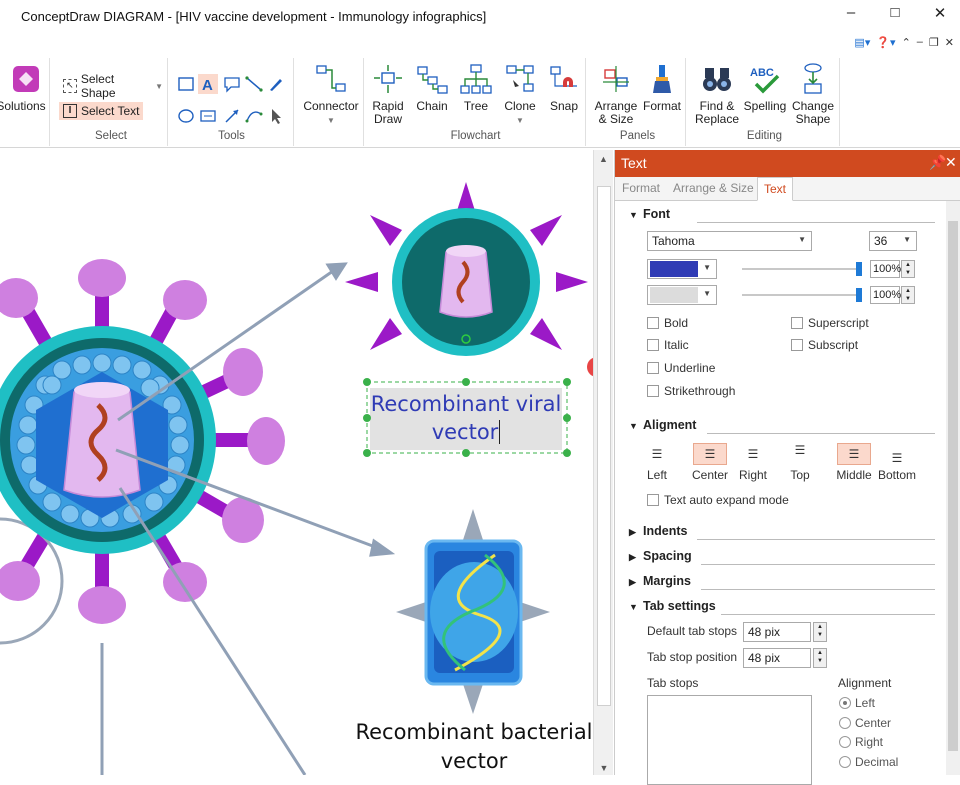 Image resolution: width=960 pixels, height=785 pixels. Describe the element at coordinates (895, 15) in the screenshot. I see `maximize-button: □` at that location.